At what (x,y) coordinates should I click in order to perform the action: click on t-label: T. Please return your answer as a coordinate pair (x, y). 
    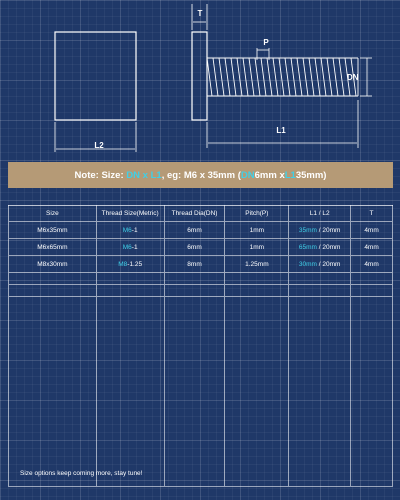
    Looking at the image, I should click on (200, 13).